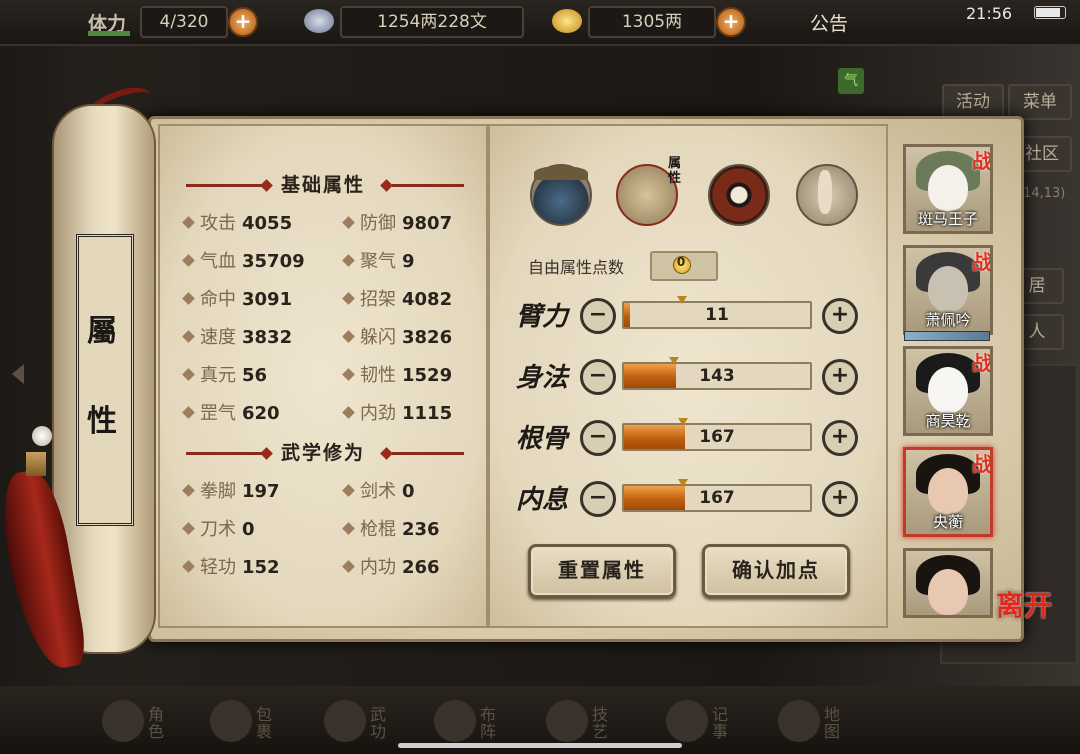  I want to click on nav-journal: 记事, so click(715, 722).